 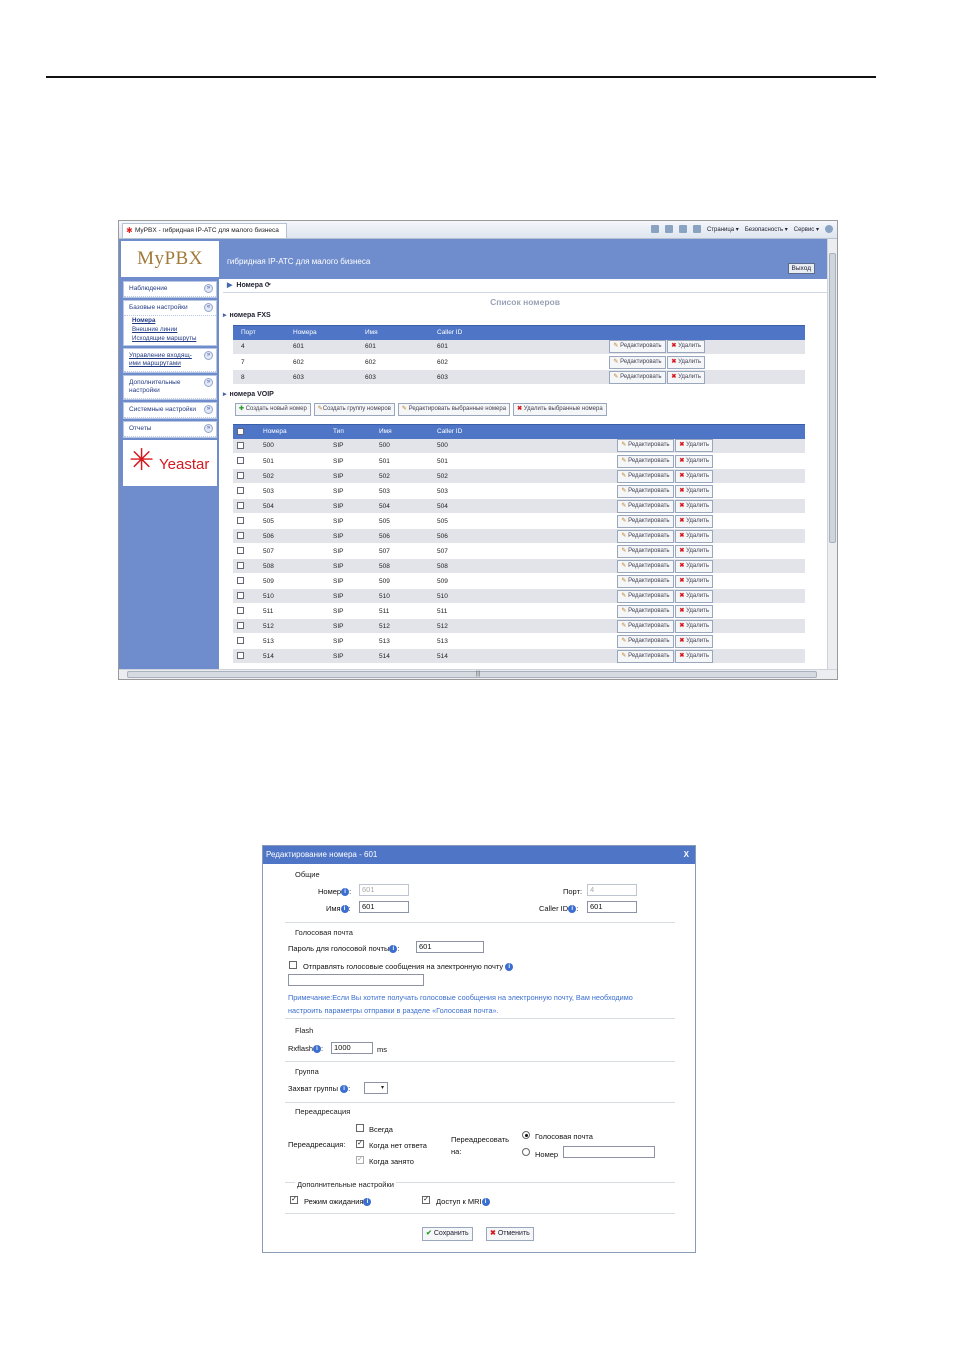 I want to click on forward-busy-checkbox: ✓, so click(x=360, y=1160).